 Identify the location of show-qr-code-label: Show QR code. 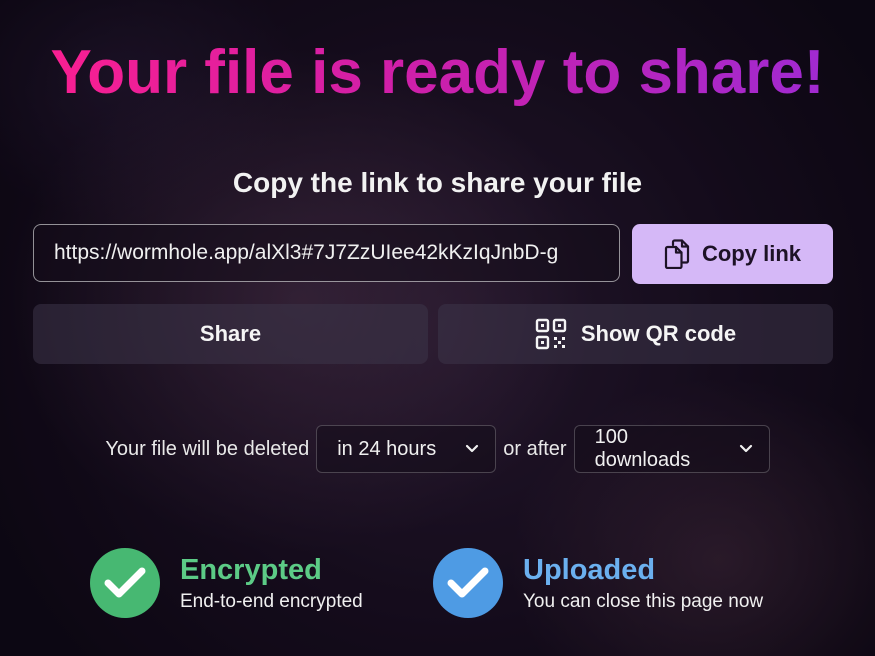
(658, 333).